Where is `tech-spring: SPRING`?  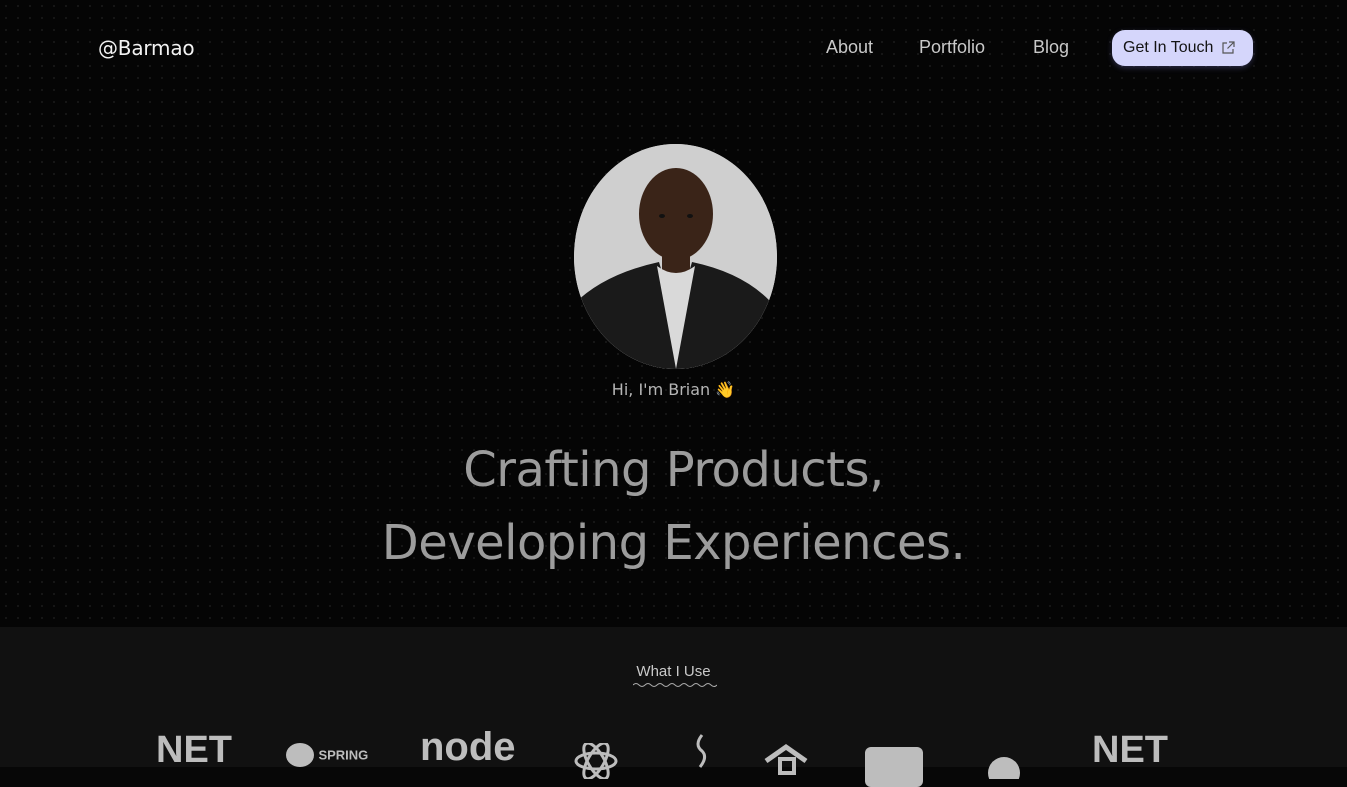 tech-spring: SPRING is located at coordinates (327, 755).